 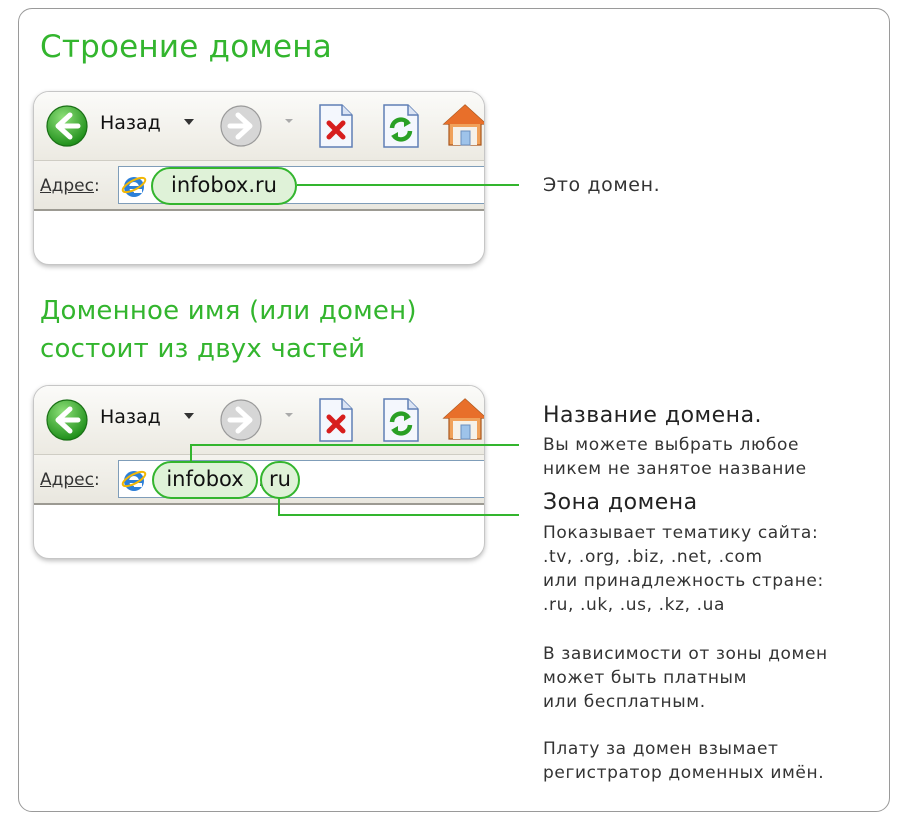 What do you see at coordinates (280, 480) in the screenshot?
I see `domain-zone-pill: ru` at bounding box center [280, 480].